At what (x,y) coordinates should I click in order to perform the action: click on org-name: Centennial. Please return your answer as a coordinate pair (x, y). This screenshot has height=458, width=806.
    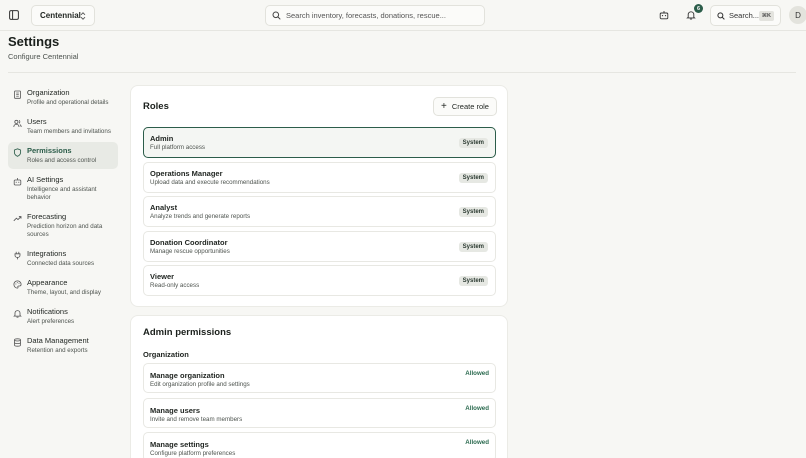
    Looking at the image, I should click on (60, 15).